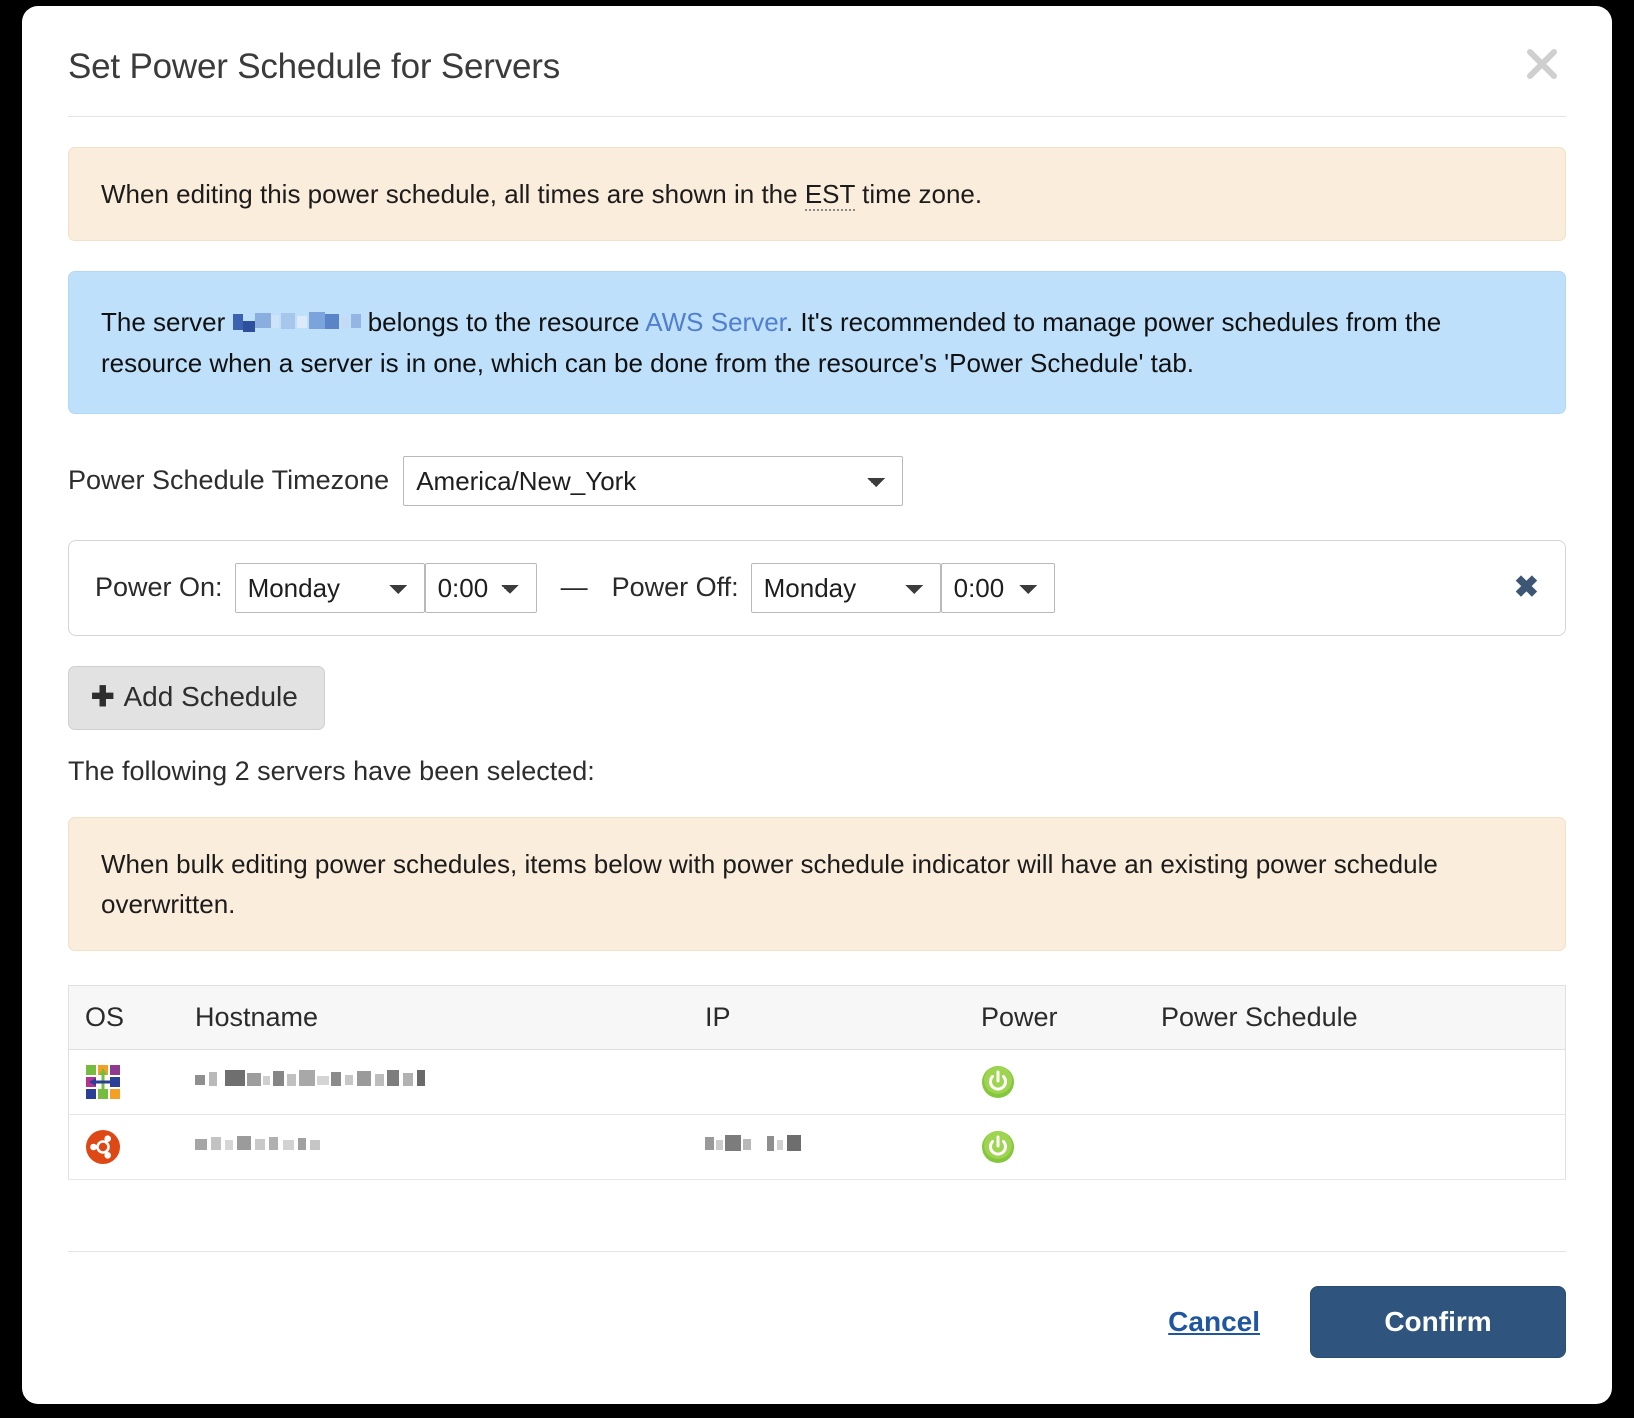 The height and width of the screenshot is (1418, 1634). I want to click on remove-schedule-icon: ✖, so click(1526, 587).